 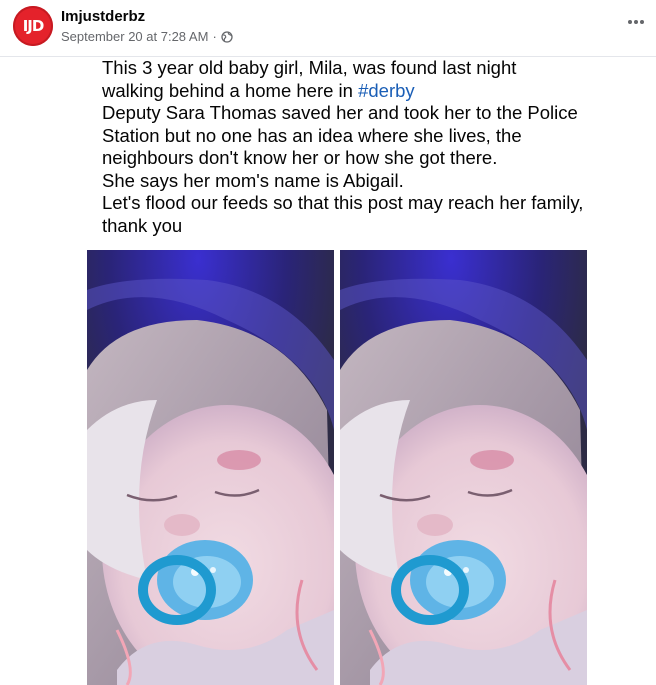 What do you see at coordinates (227, 36) in the screenshot?
I see `globe-icon` at bounding box center [227, 36].